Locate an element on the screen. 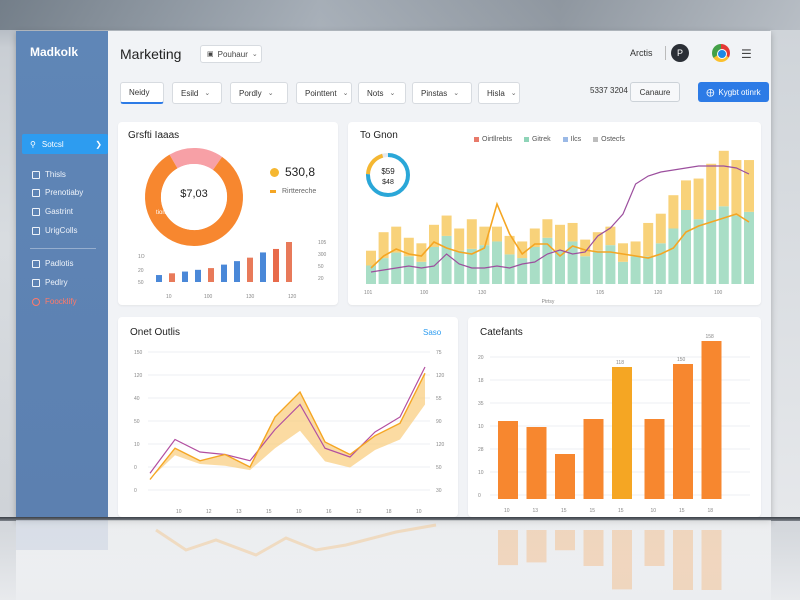  x-tick-label: 130 is located at coordinates (482, 293).